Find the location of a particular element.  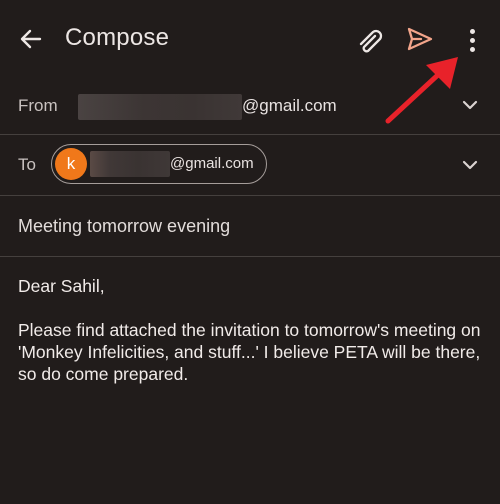

to-row: To k @gmail.com is located at coordinates (250, 165).